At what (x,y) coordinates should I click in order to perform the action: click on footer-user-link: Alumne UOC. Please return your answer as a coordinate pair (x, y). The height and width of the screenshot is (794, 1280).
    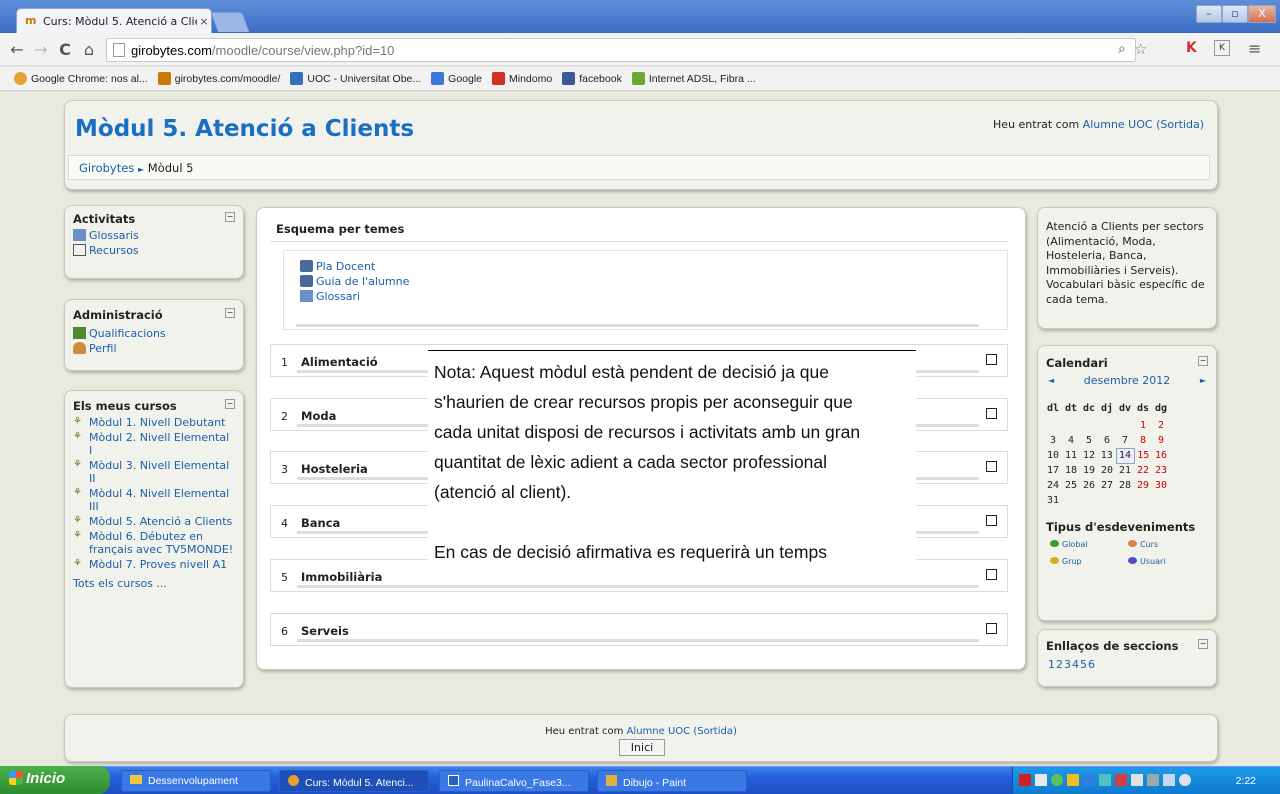
    Looking at the image, I should click on (659, 731).